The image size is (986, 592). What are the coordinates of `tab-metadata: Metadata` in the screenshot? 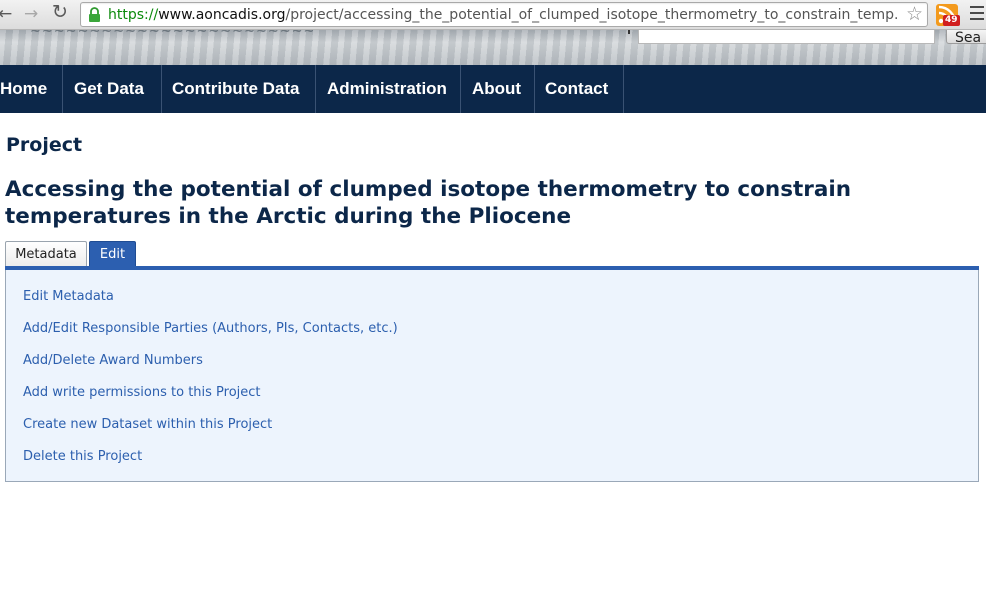 It's located at (46, 254).